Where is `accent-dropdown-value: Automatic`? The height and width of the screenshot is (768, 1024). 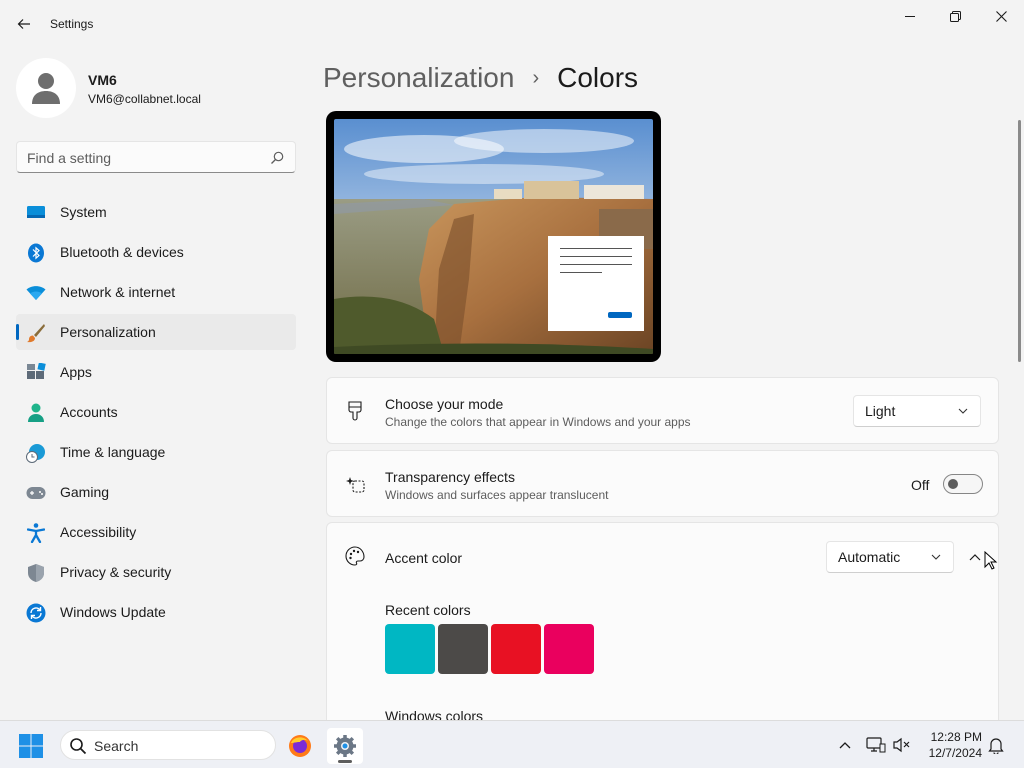 accent-dropdown-value: Automatic is located at coordinates (869, 557).